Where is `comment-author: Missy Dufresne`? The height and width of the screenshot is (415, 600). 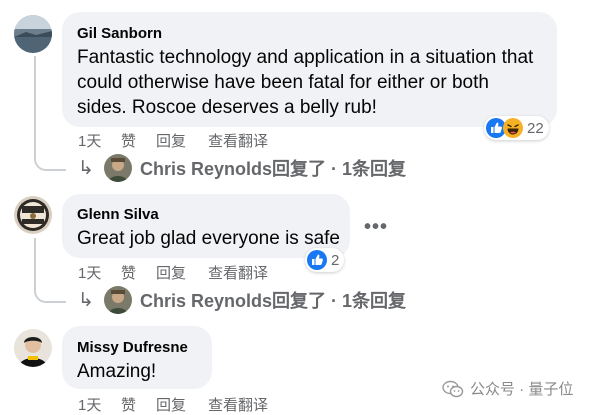
comment-author: Missy Dufresne is located at coordinates (132, 347).